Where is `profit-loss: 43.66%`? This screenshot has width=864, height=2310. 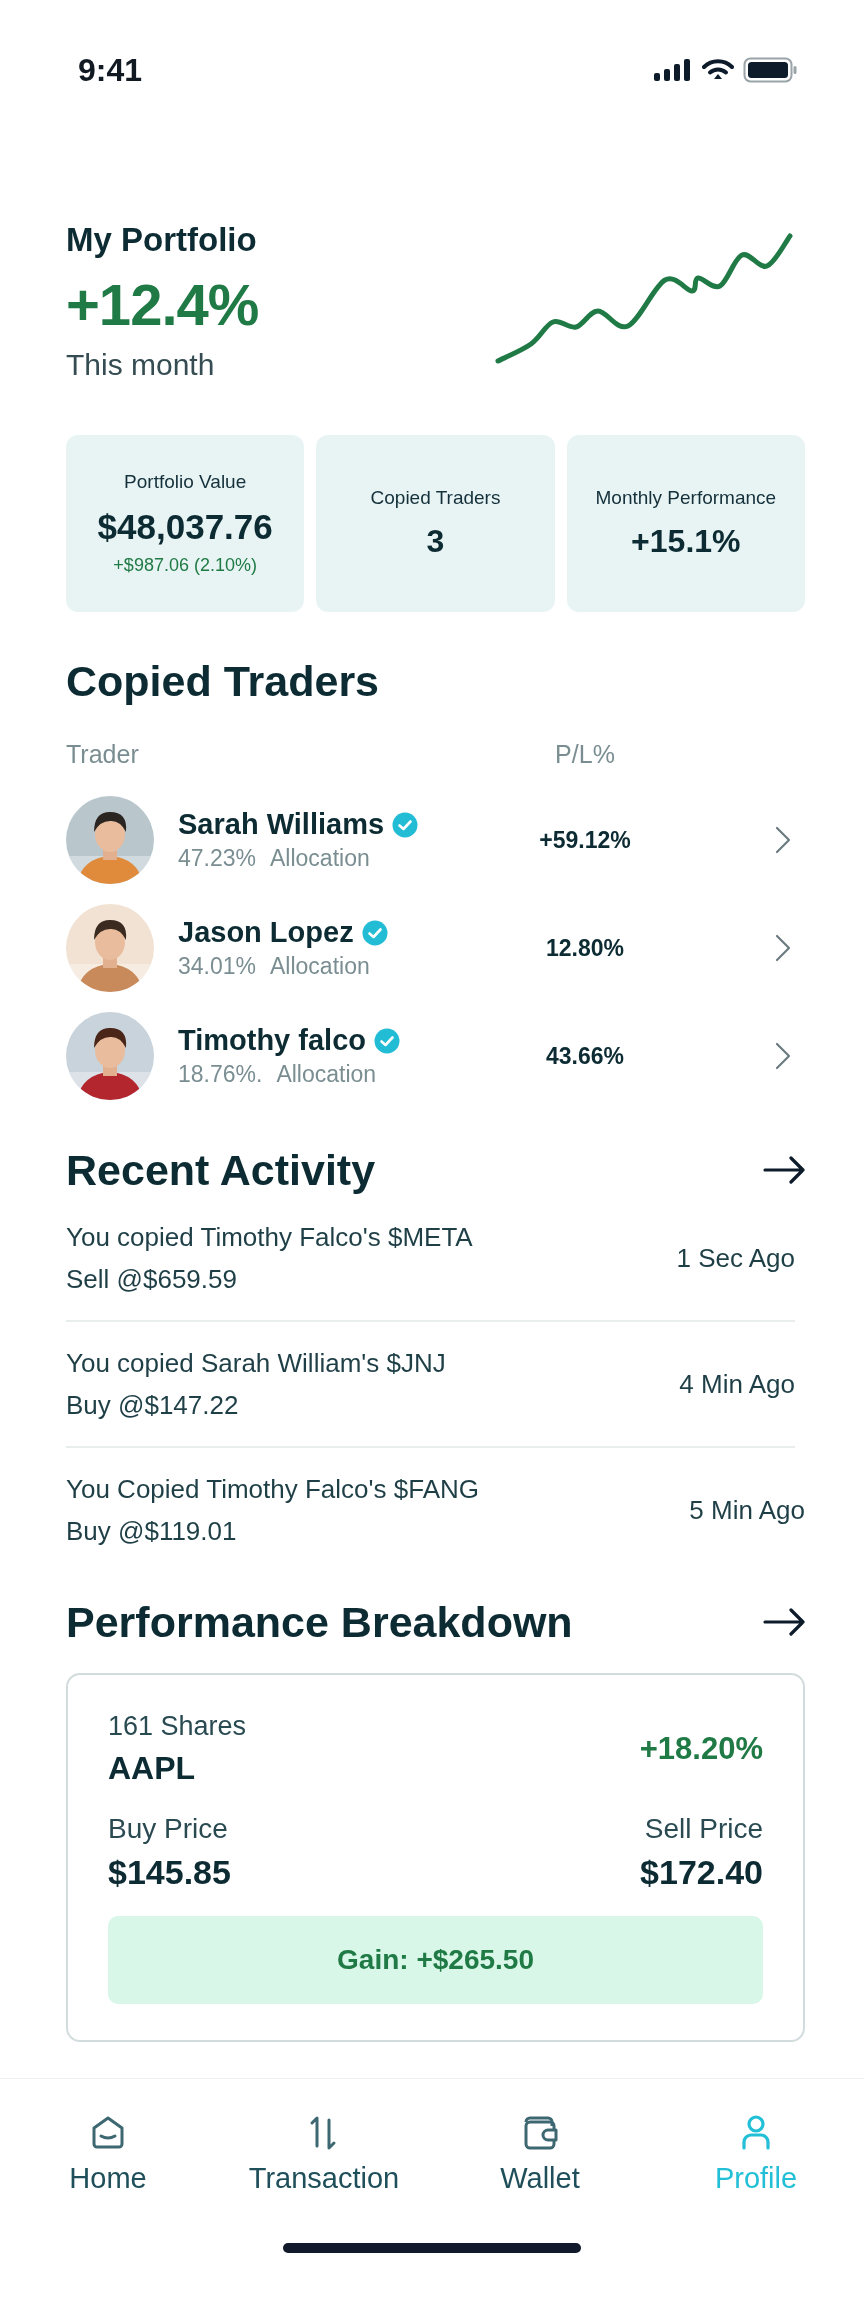
profit-loss: 43.66% is located at coordinates (585, 1056).